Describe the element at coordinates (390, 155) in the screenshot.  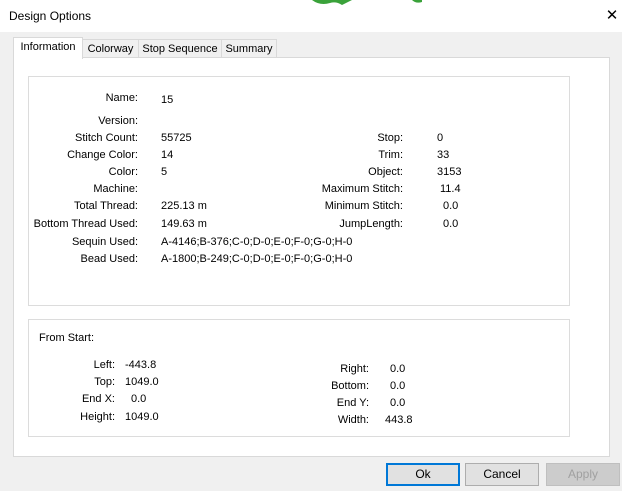
I see `trim-label: Trim:` at that location.